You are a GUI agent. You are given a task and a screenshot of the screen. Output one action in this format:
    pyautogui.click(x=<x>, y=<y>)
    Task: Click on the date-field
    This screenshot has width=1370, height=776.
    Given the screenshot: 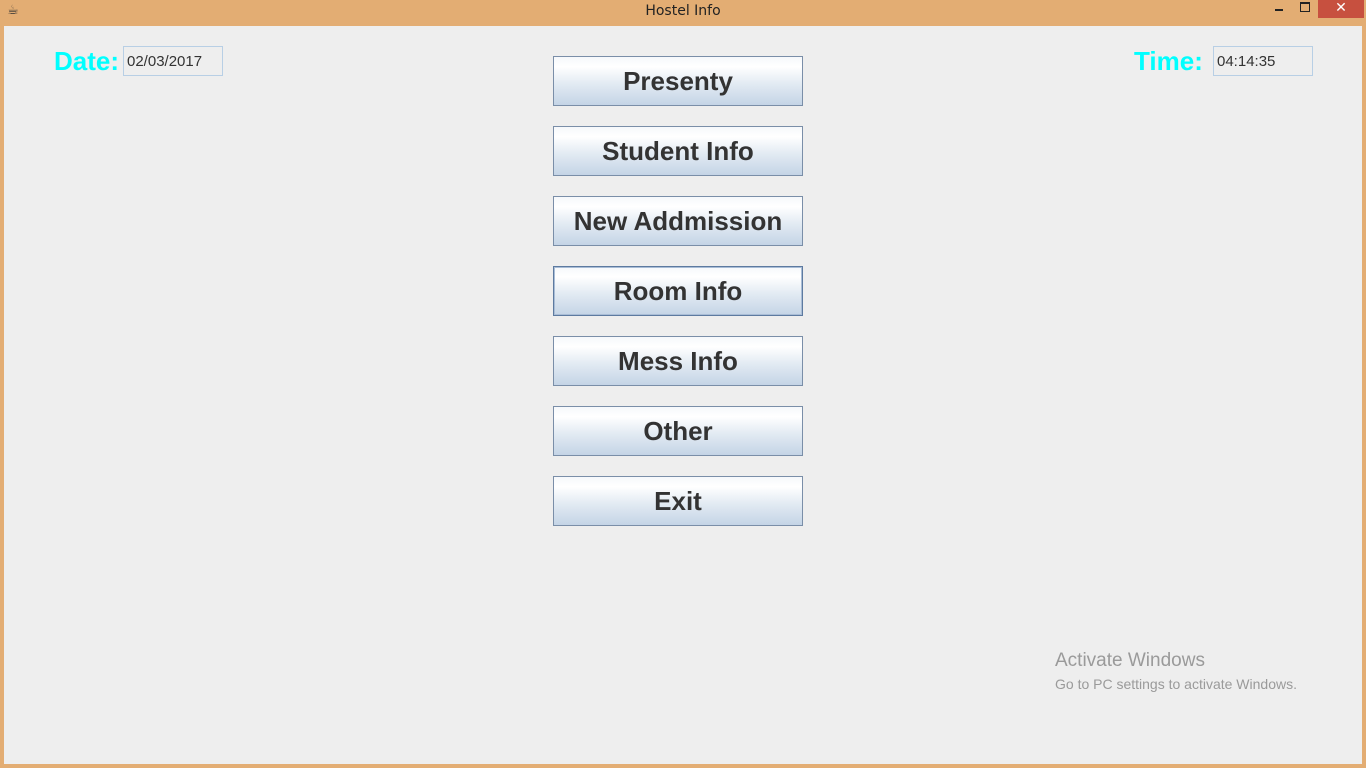 What is the action you would take?
    pyautogui.click(x=173, y=61)
    